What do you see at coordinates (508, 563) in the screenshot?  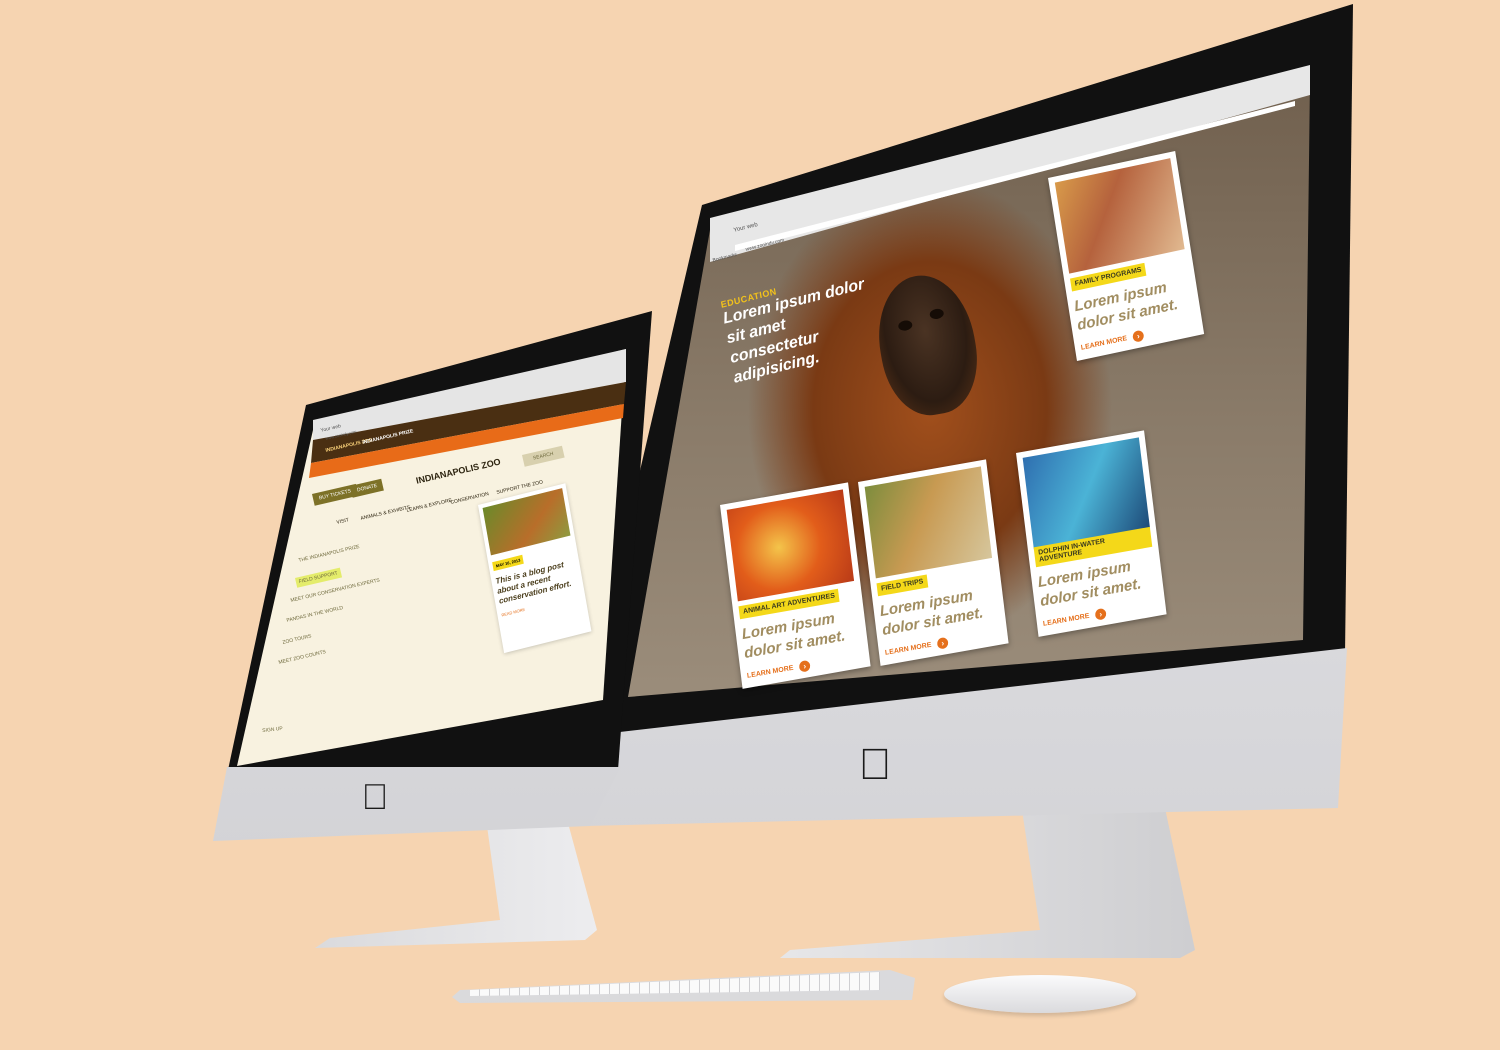 I see `blog-date: MAY 16, 2013` at bounding box center [508, 563].